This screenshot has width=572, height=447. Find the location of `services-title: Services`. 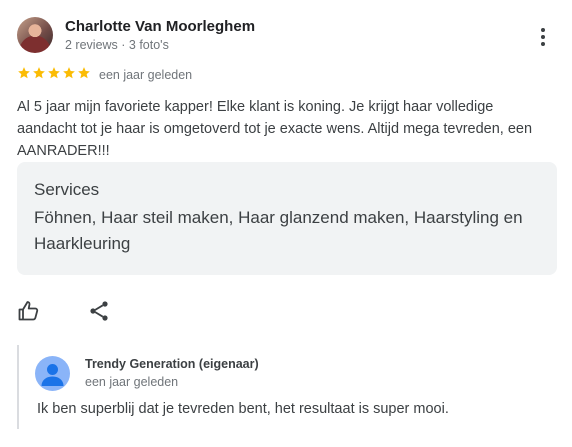

services-title: Services is located at coordinates (67, 189).